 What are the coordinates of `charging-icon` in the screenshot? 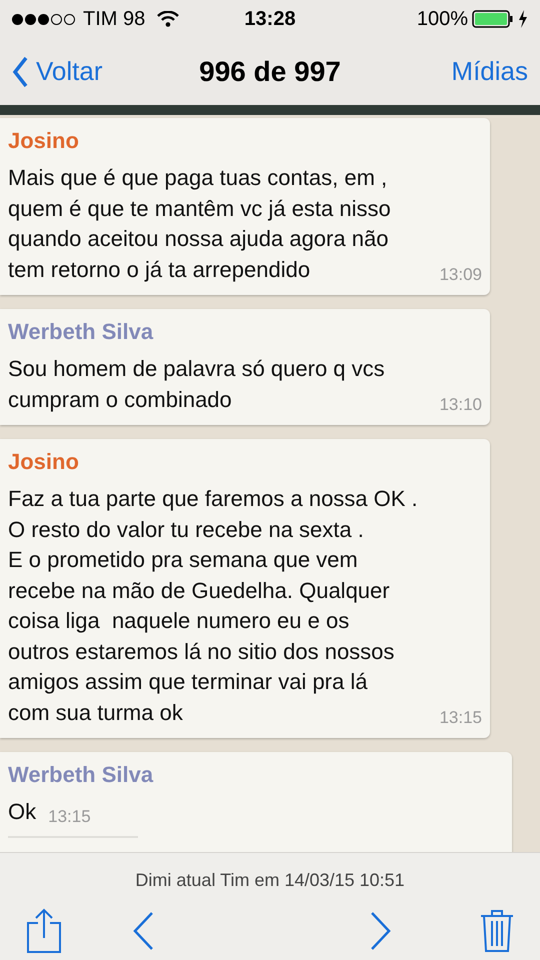 It's located at (523, 19).